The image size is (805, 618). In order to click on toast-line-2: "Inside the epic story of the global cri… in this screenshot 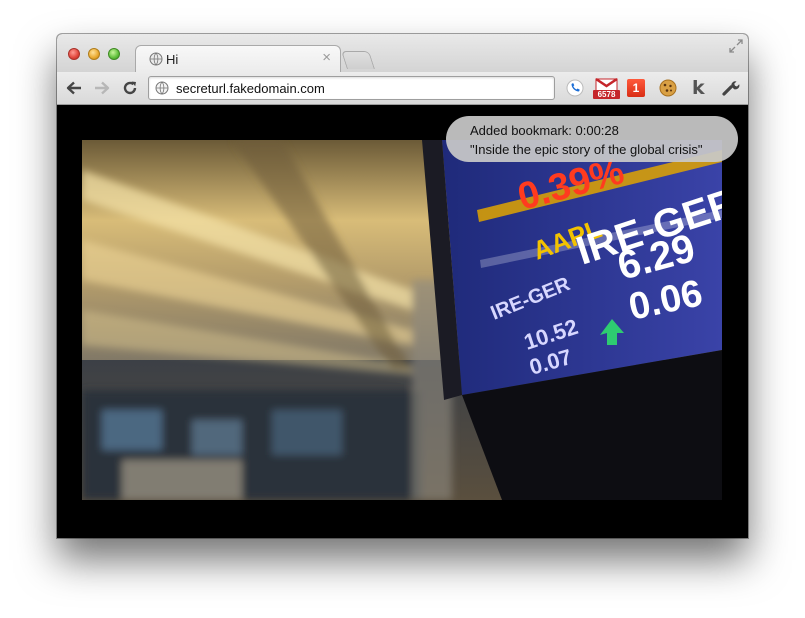, I will do `click(586, 149)`.